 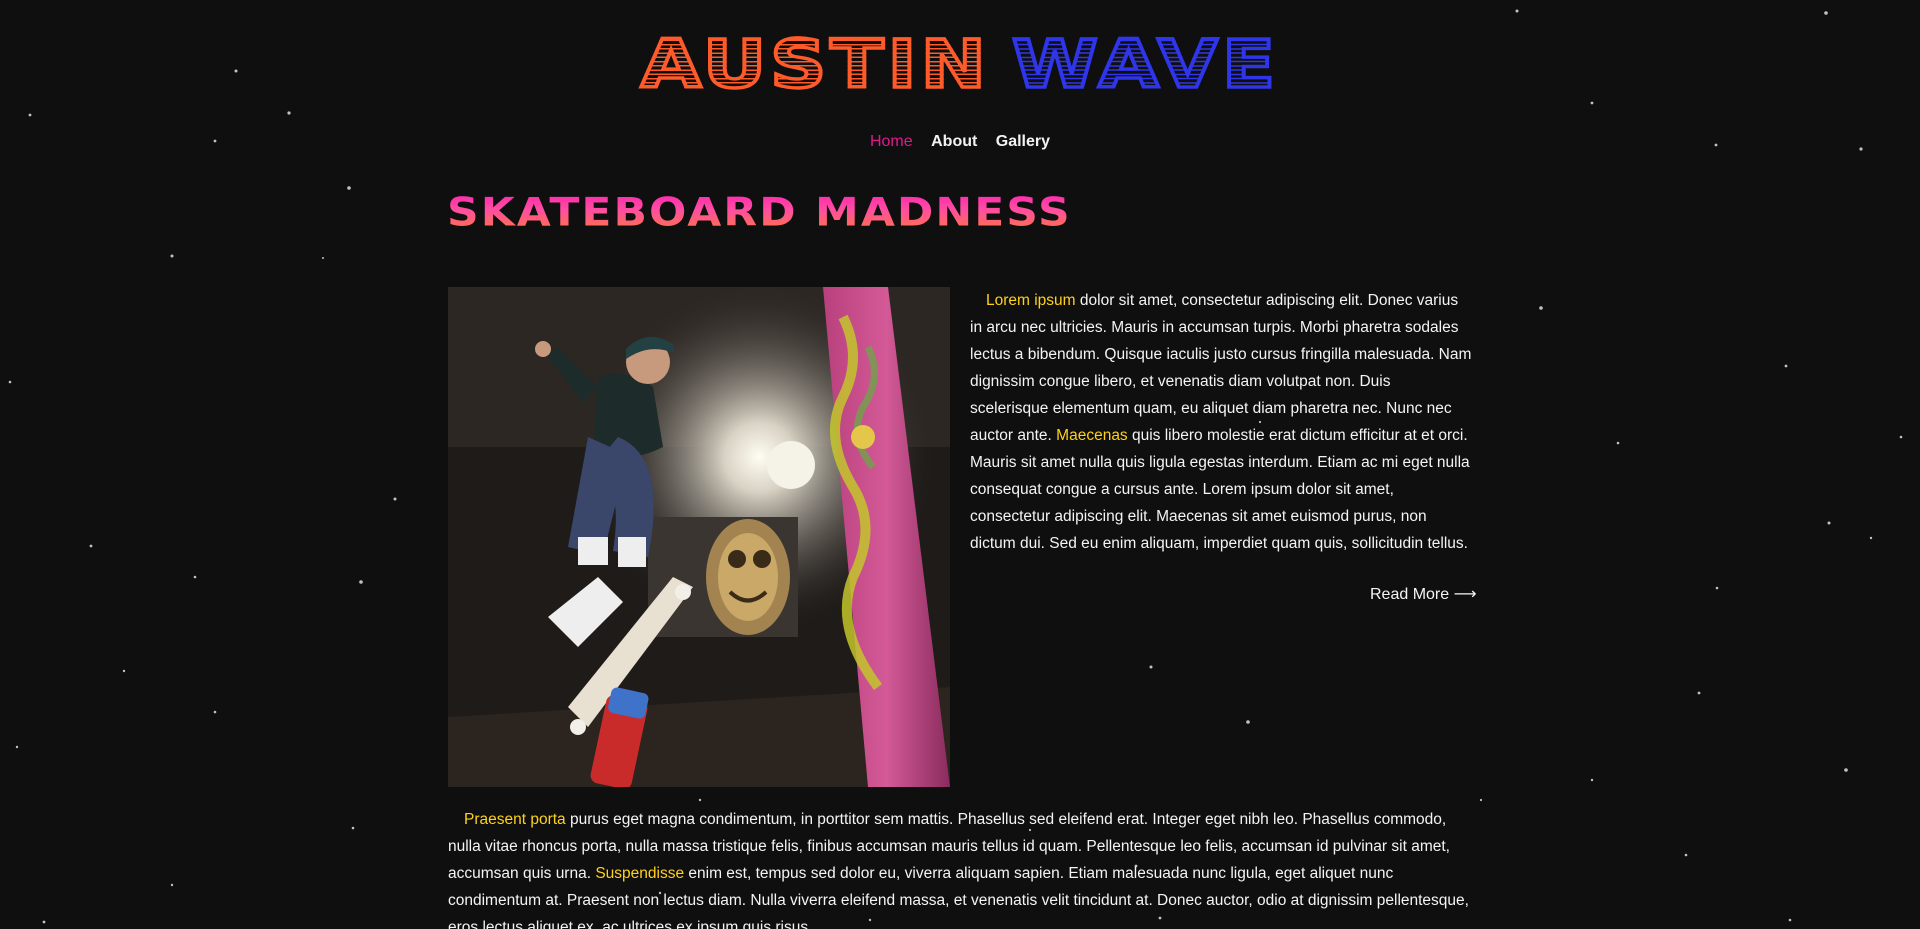 I want to click on read-more-link: Read More ⟶, so click(x=1423, y=594).